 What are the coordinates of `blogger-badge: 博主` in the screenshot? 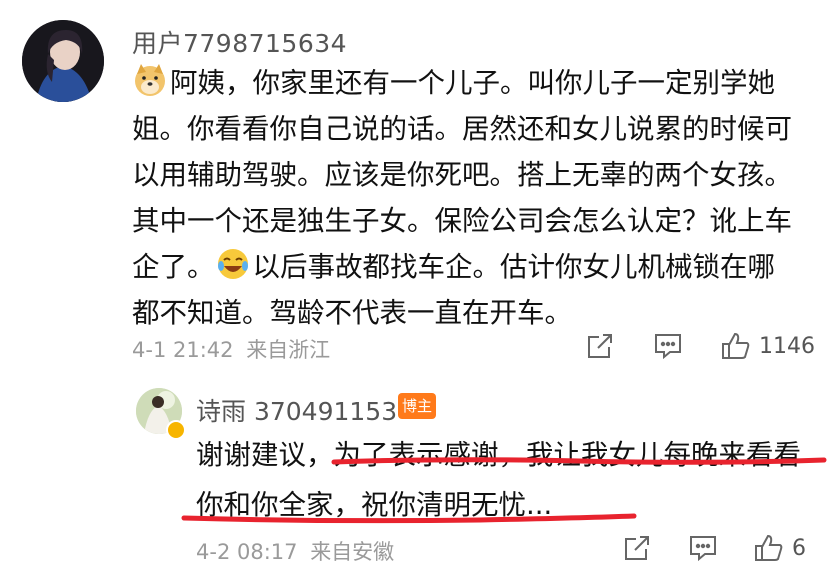 It's located at (417, 406).